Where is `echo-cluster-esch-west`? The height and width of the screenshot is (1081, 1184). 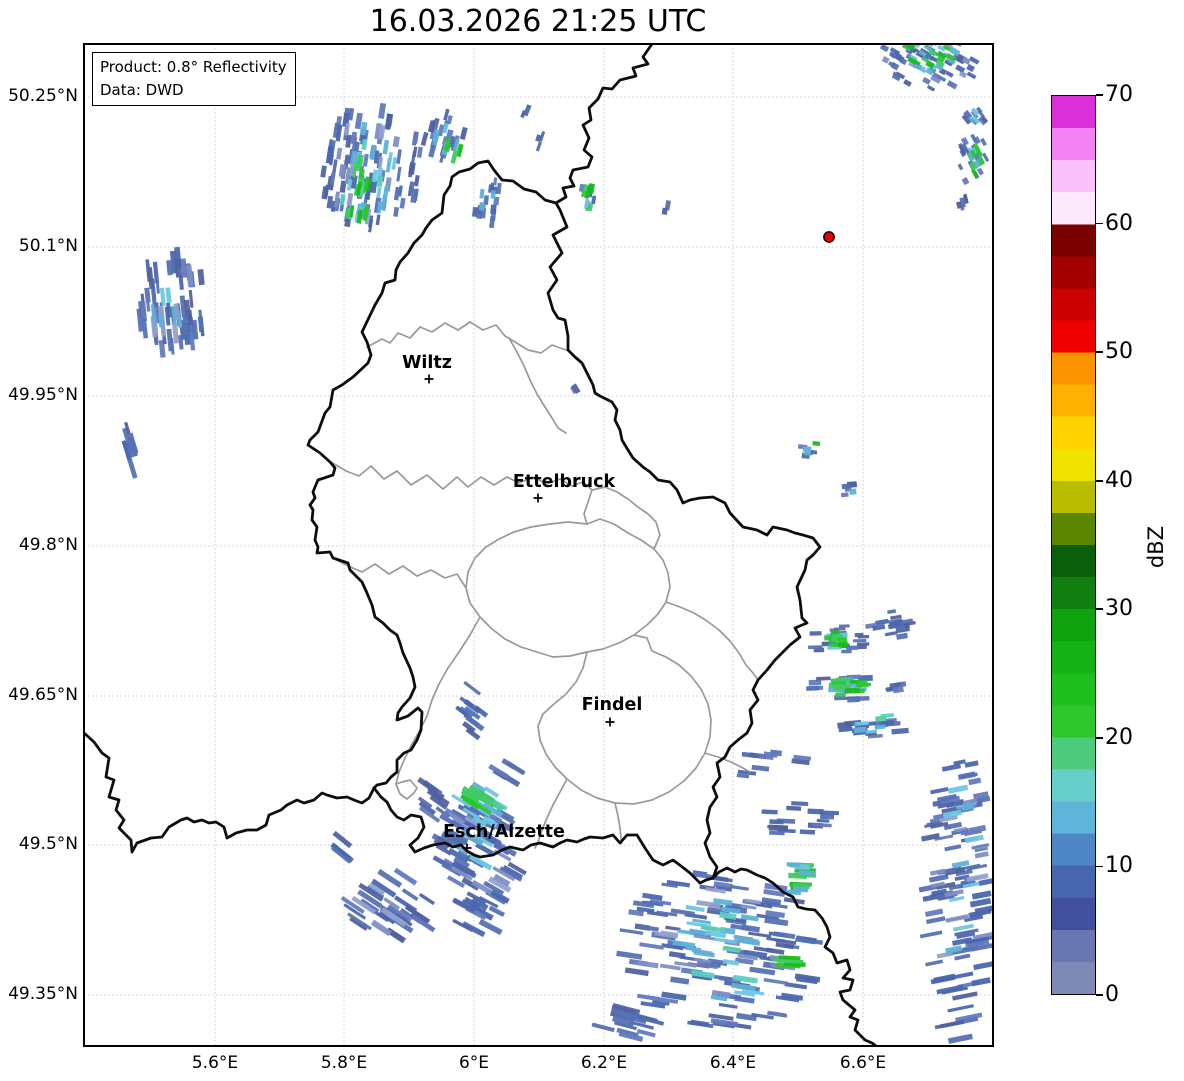 echo-cluster-esch-west is located at coordinates (388, 905).